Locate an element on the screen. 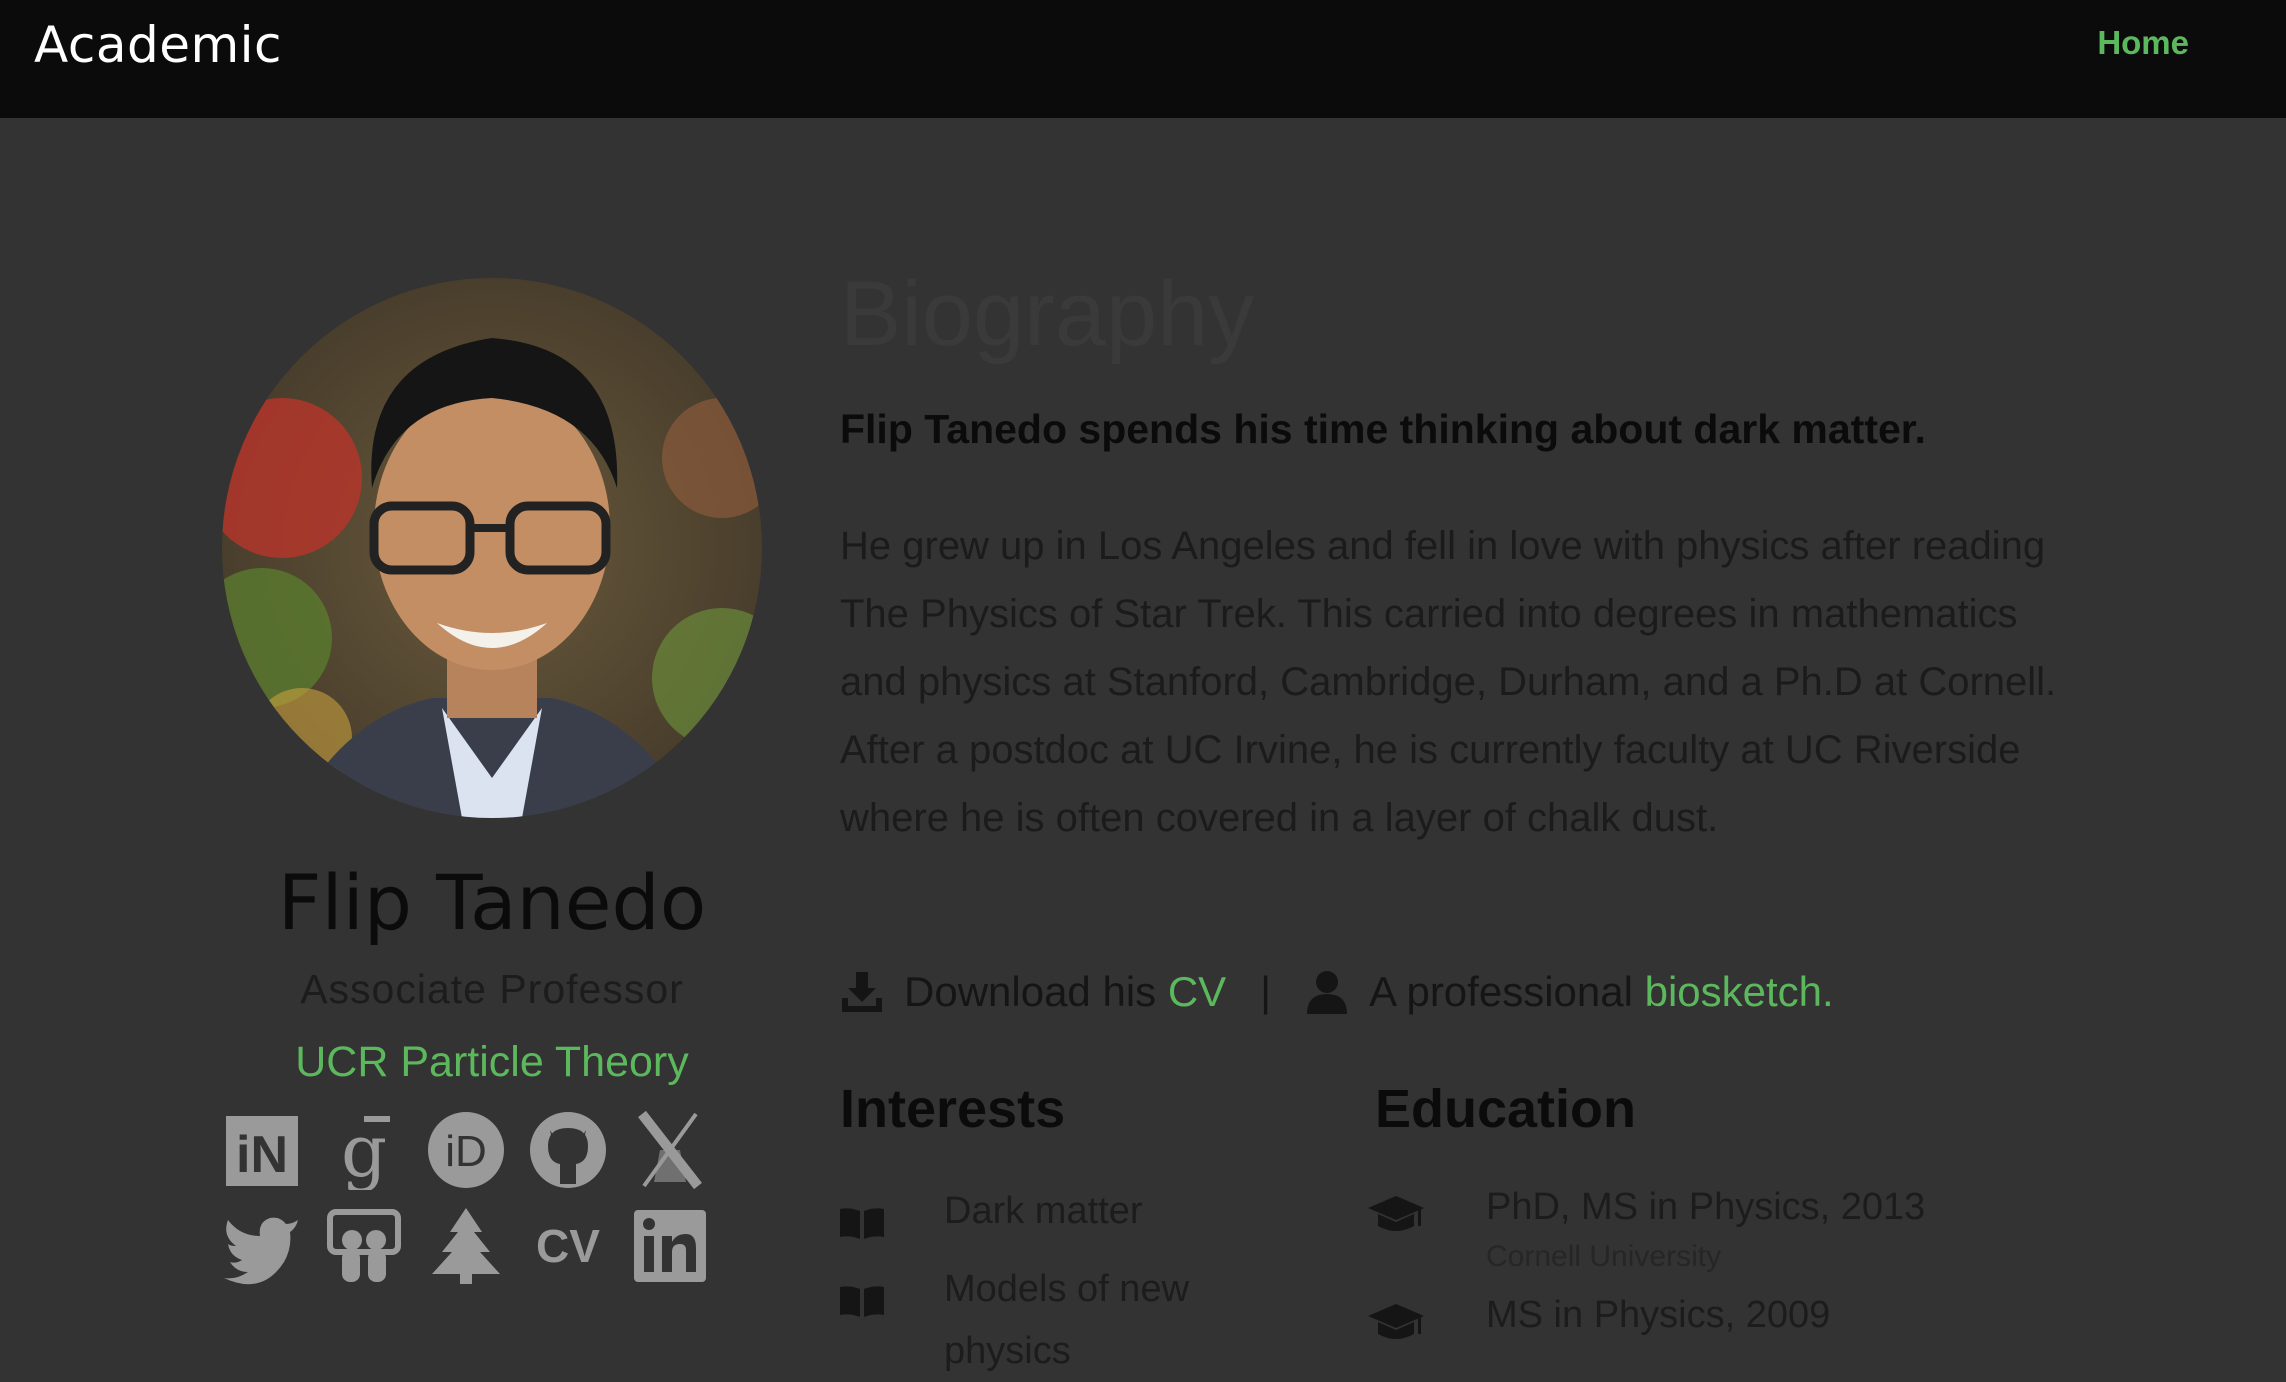 This screenshot has width=2286, height=1382. interest-label: Dark matter is located at coordinates (1043, 1211).